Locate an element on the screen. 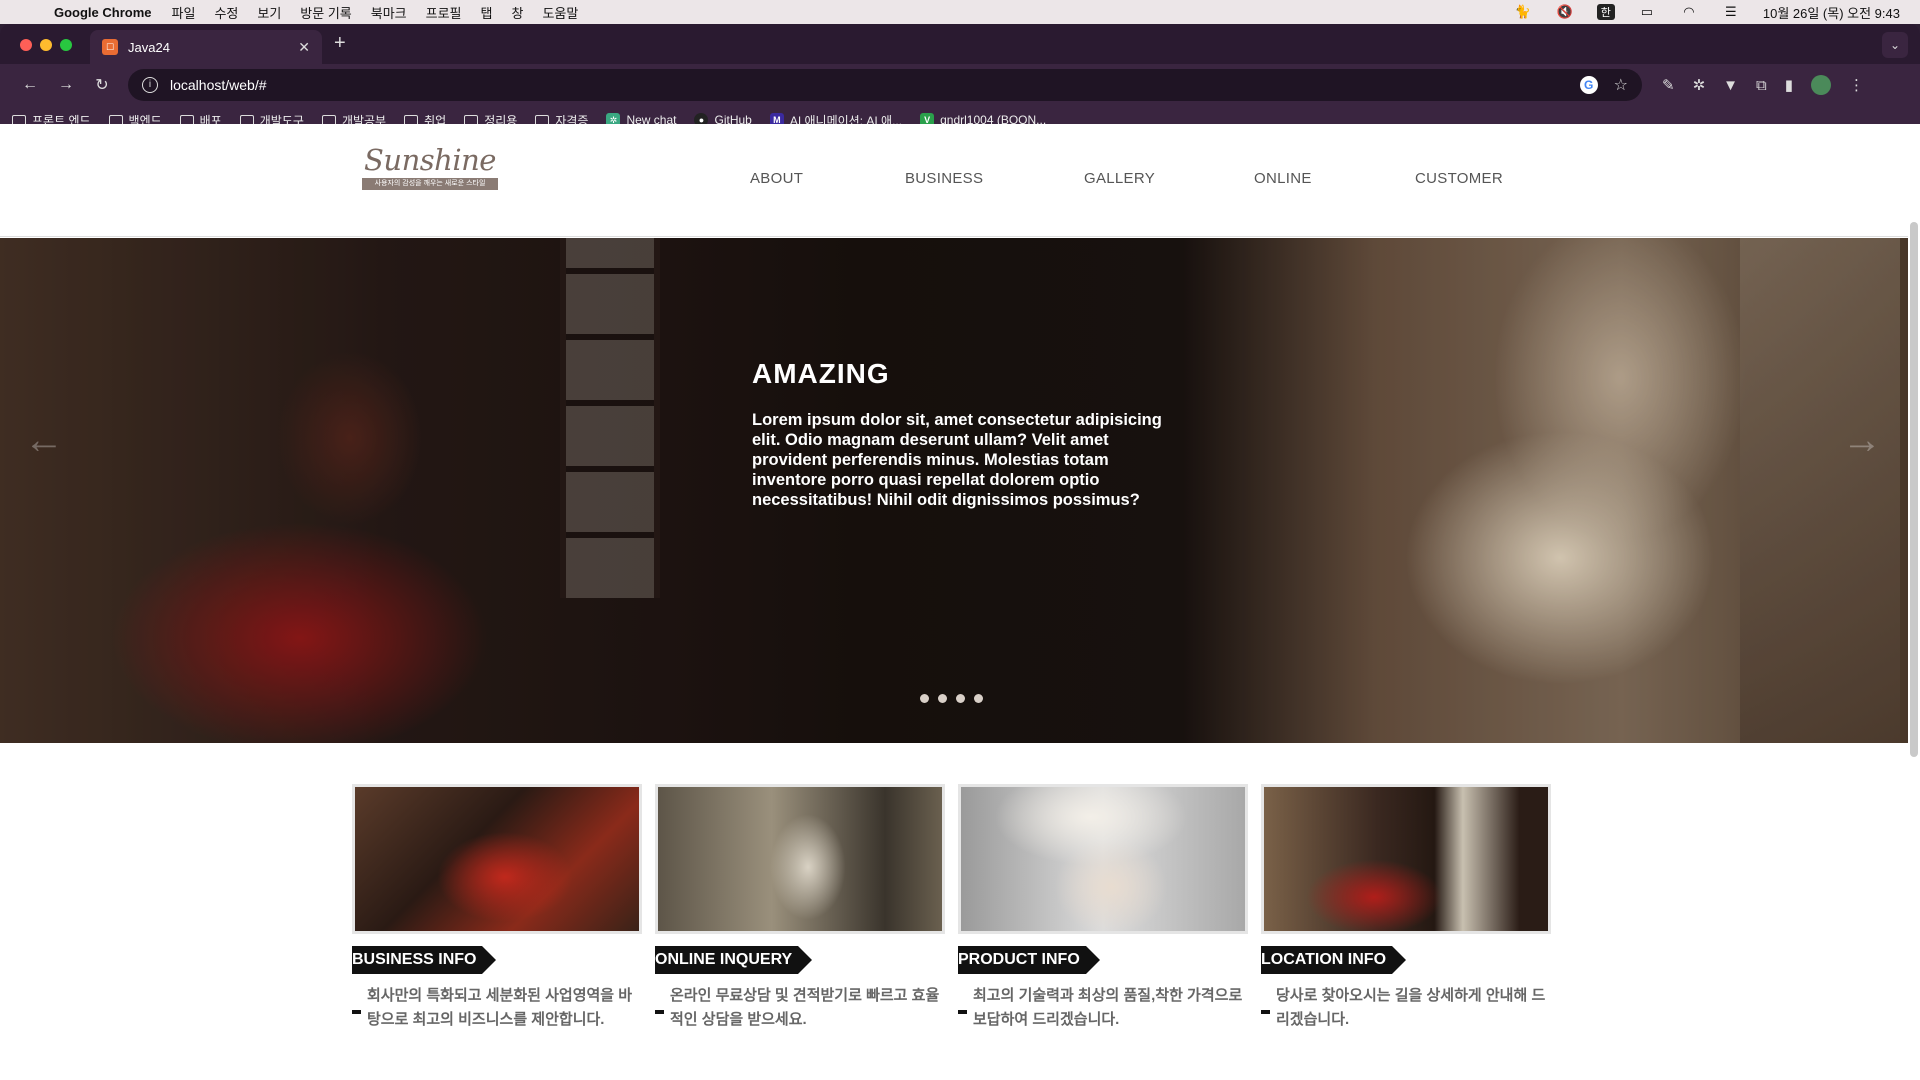 This screenshot has height=1080, width=1920. nav-about: ABOUT is located at coordinates (776, 178).